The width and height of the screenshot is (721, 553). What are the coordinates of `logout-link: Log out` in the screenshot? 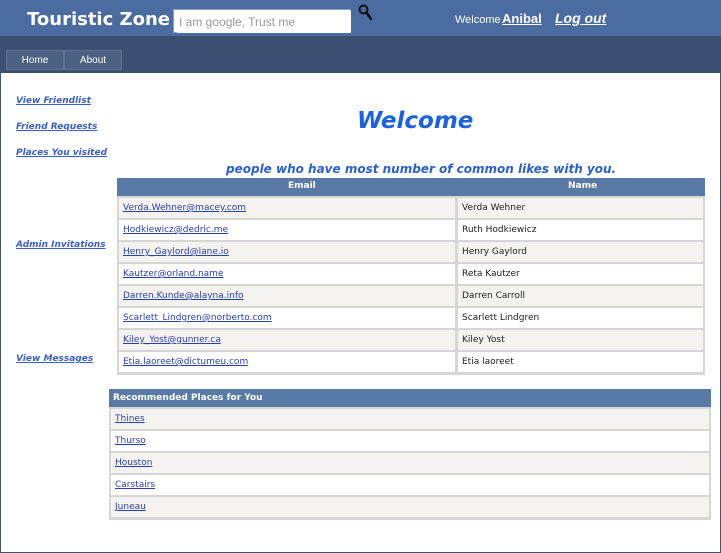 It's located at (580, 18).